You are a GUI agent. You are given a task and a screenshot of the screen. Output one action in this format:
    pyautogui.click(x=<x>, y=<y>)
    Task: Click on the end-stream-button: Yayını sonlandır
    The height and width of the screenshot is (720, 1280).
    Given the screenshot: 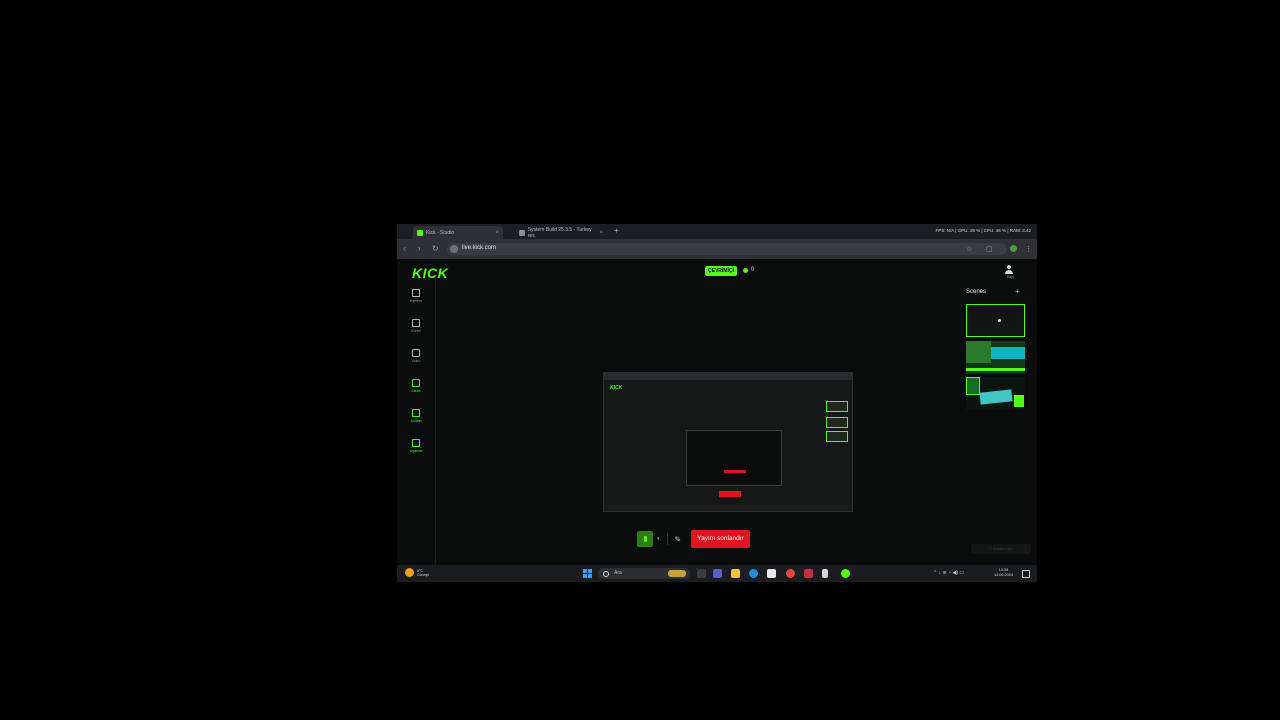 What is the action you would take?
    pyautogui.click(x=720, y=539)
    